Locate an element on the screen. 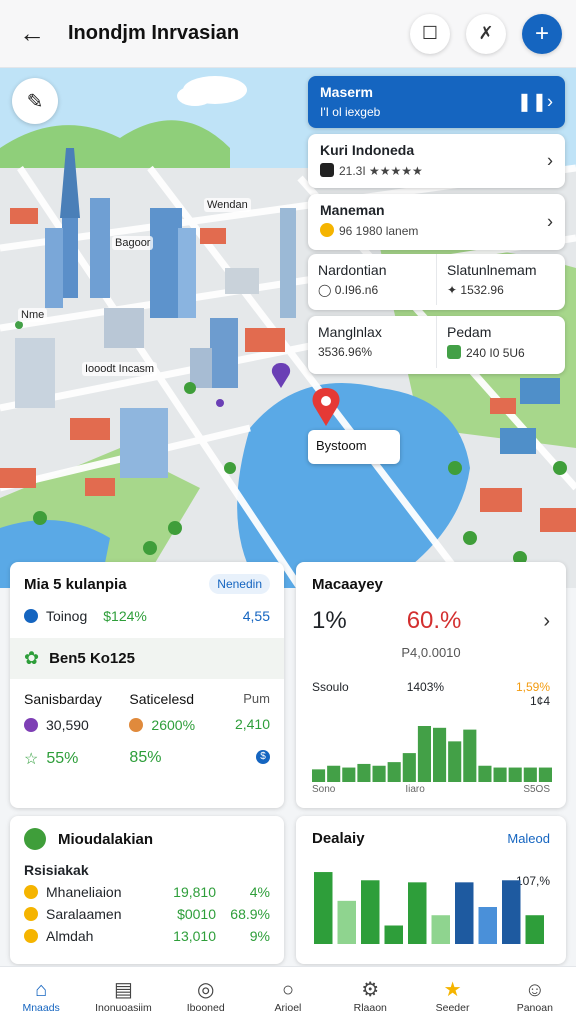 This screenshot has height=1024, width=576. list-item-pct: 9% is located at coordinates (259, 936).